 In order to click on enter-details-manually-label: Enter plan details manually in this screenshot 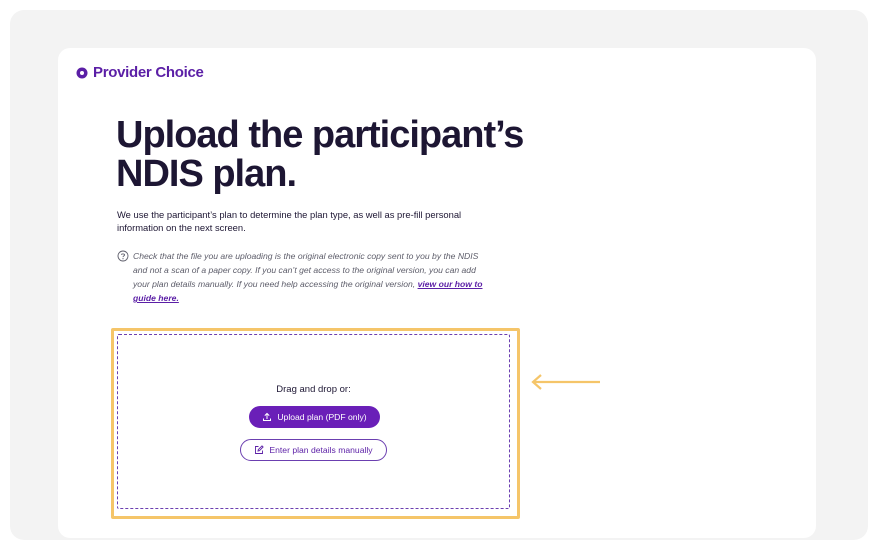, I will do `click(321, 450)`.